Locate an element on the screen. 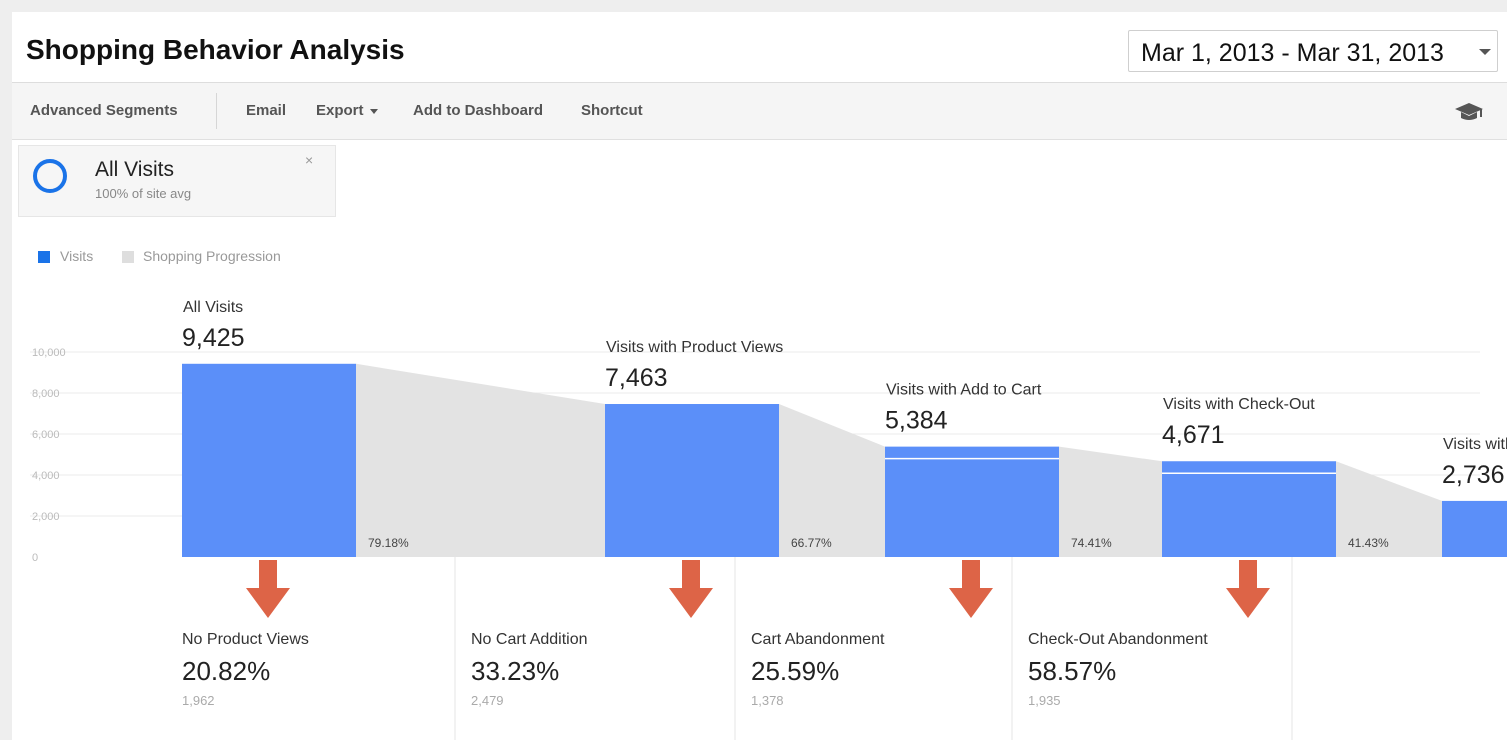 Image resolution: width=1507 pixels, height=740 pixels. drop-off-count: 2,479 is located at coordinates (487, 700).